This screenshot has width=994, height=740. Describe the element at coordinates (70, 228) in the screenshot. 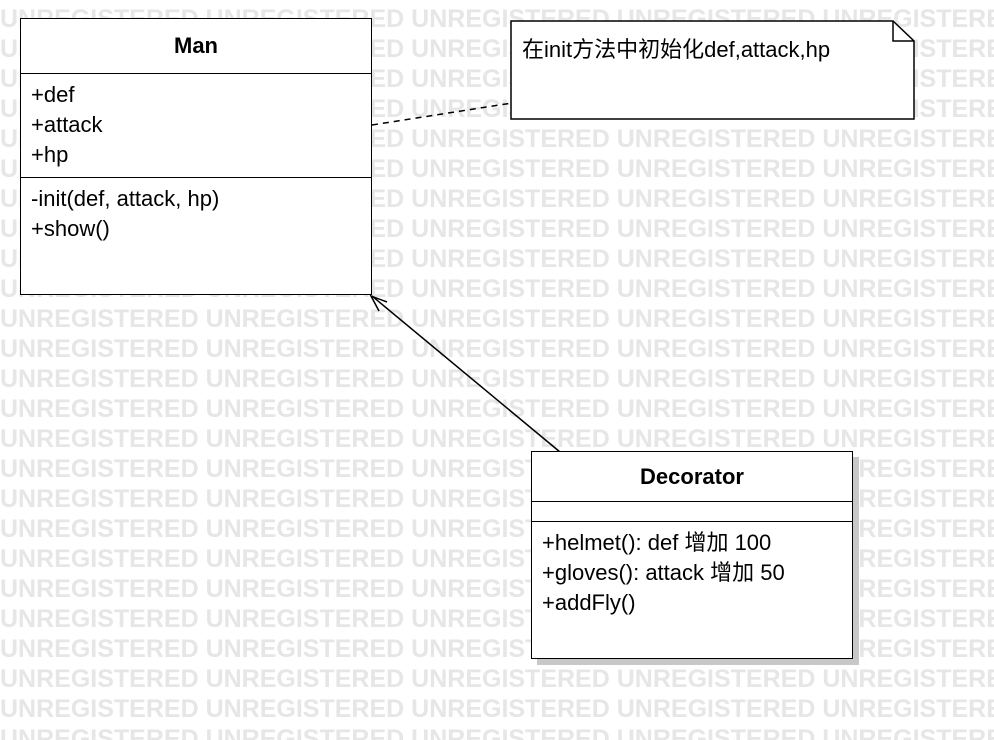

I see `man-operation: +show()` at that location.